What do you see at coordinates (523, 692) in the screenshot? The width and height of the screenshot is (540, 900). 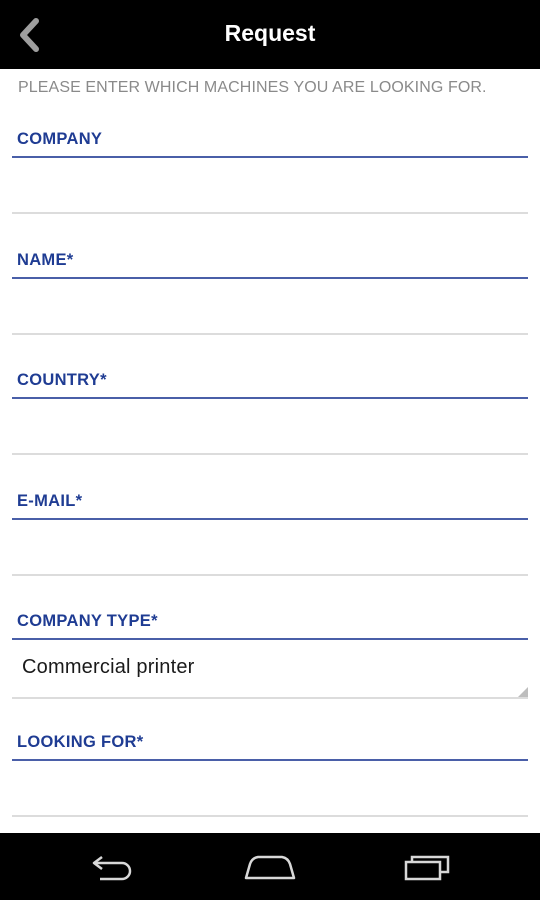 I see `dropdown-corner-icon` at bounding box center [523, 692].